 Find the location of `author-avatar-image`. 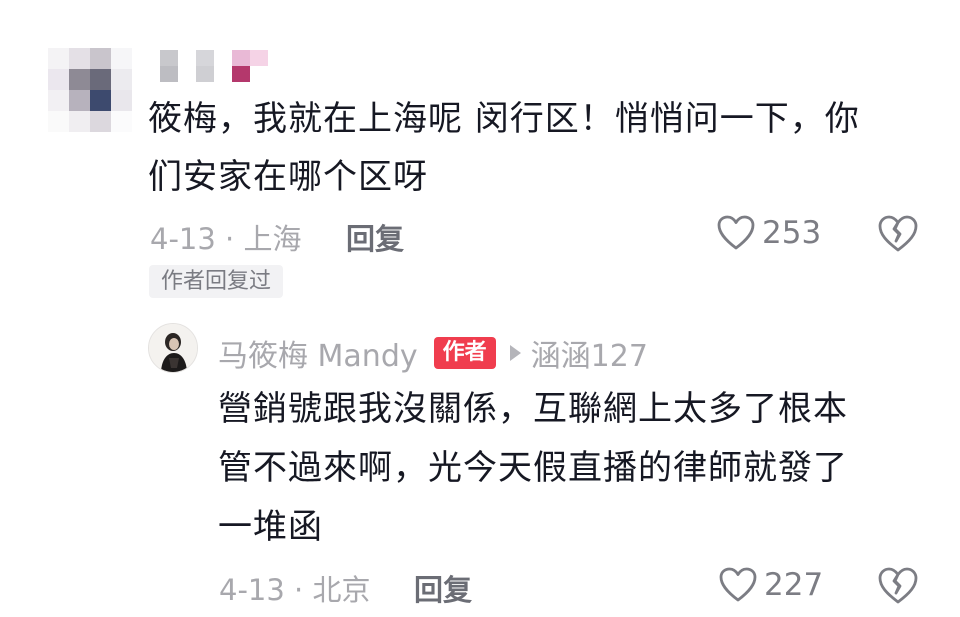

author-avatar-image is located at coordinates (173, 348).